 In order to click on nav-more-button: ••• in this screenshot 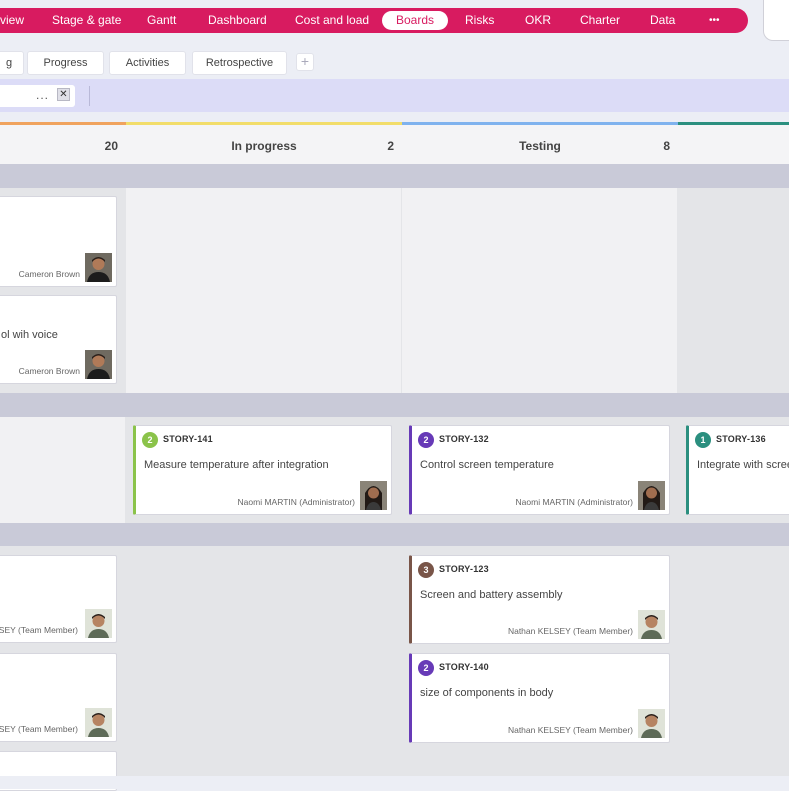, I will do `click(714, 20)`.